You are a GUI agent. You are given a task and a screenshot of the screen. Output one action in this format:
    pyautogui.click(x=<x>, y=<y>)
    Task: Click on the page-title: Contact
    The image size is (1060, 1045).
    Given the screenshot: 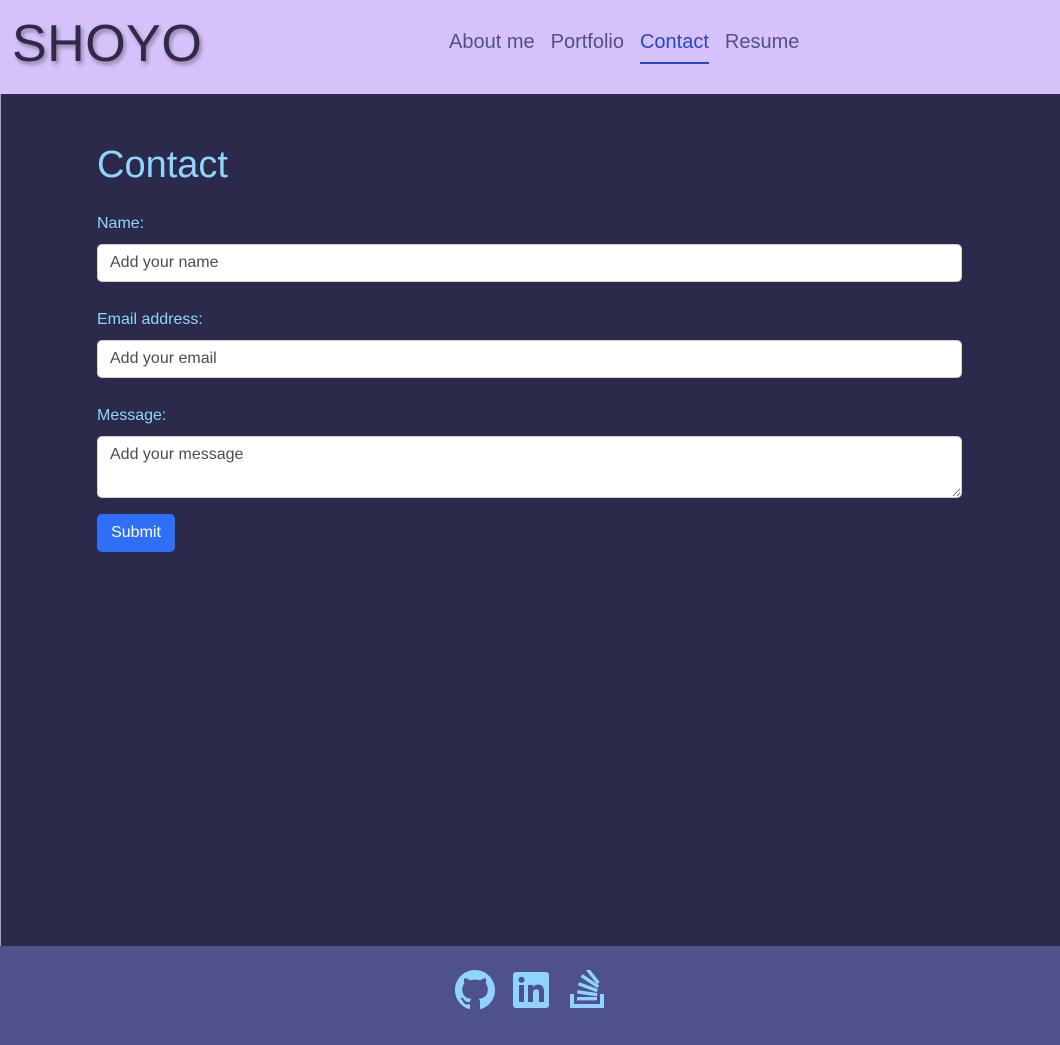 What is the action you would take?
    pyautogui.click(x=162, y=165)
    